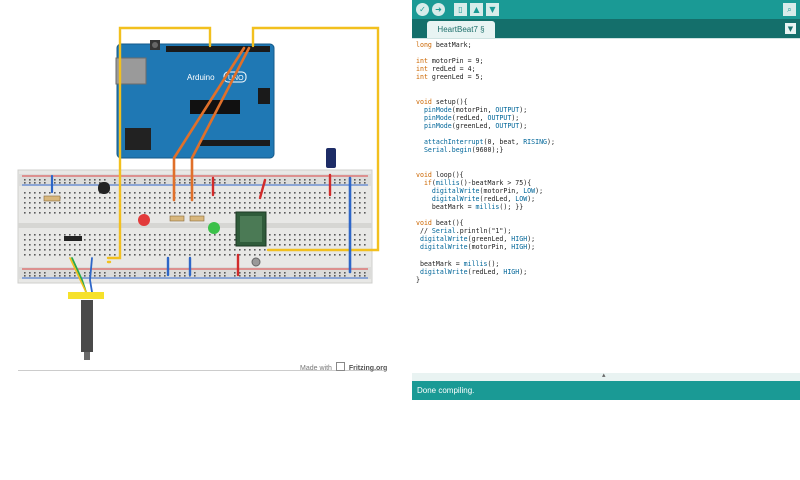 This screenshot has height=480, width=800. What do you see at coordinates (138, 139) in the screenshot?
I see `power-jack` at bounding box center [138, 139].